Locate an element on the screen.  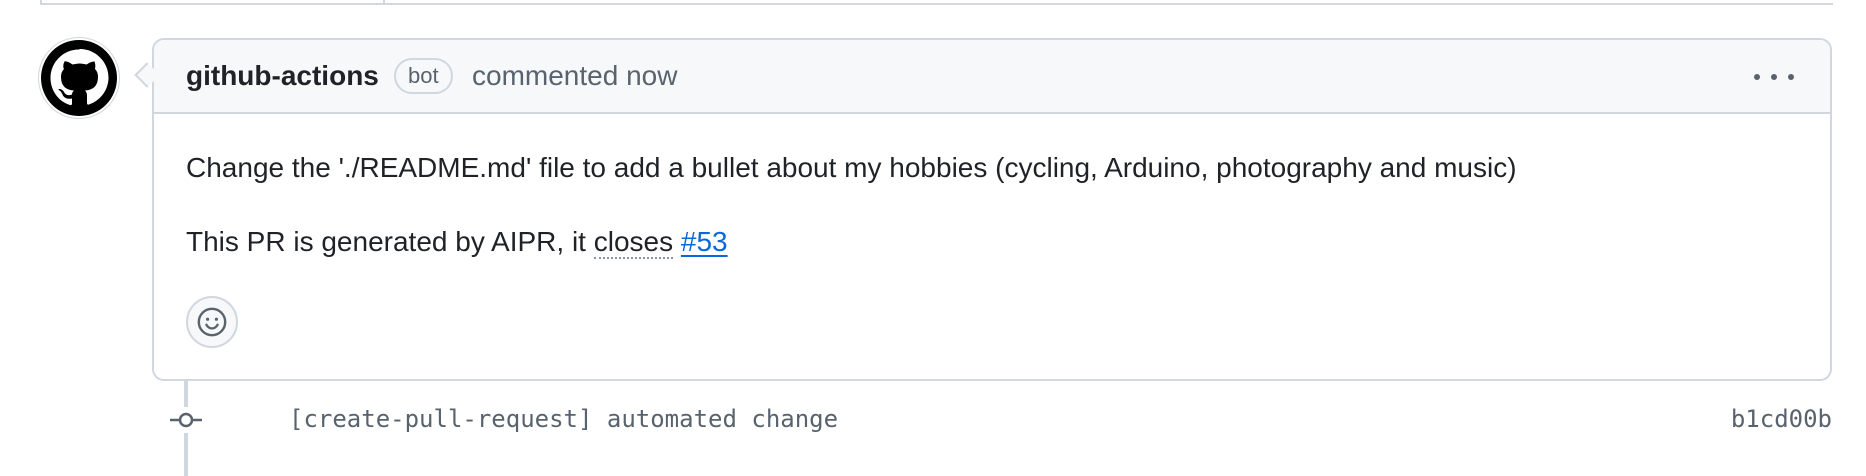
github-octocat-icon is located at coordinates (79, 78).